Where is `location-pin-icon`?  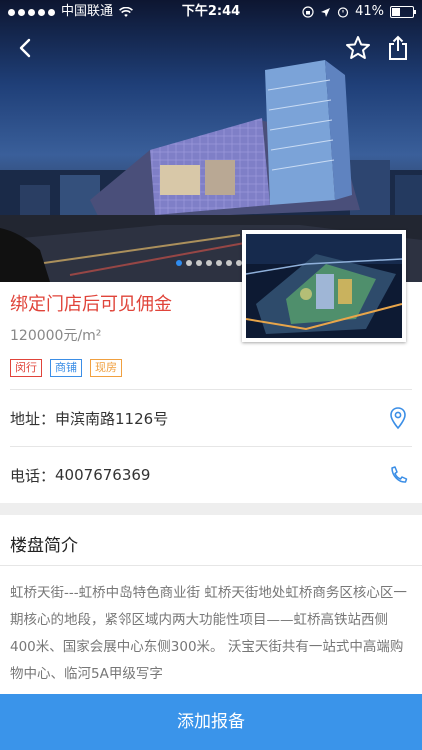 location-pin-icon is located at coordinates (398, 418).